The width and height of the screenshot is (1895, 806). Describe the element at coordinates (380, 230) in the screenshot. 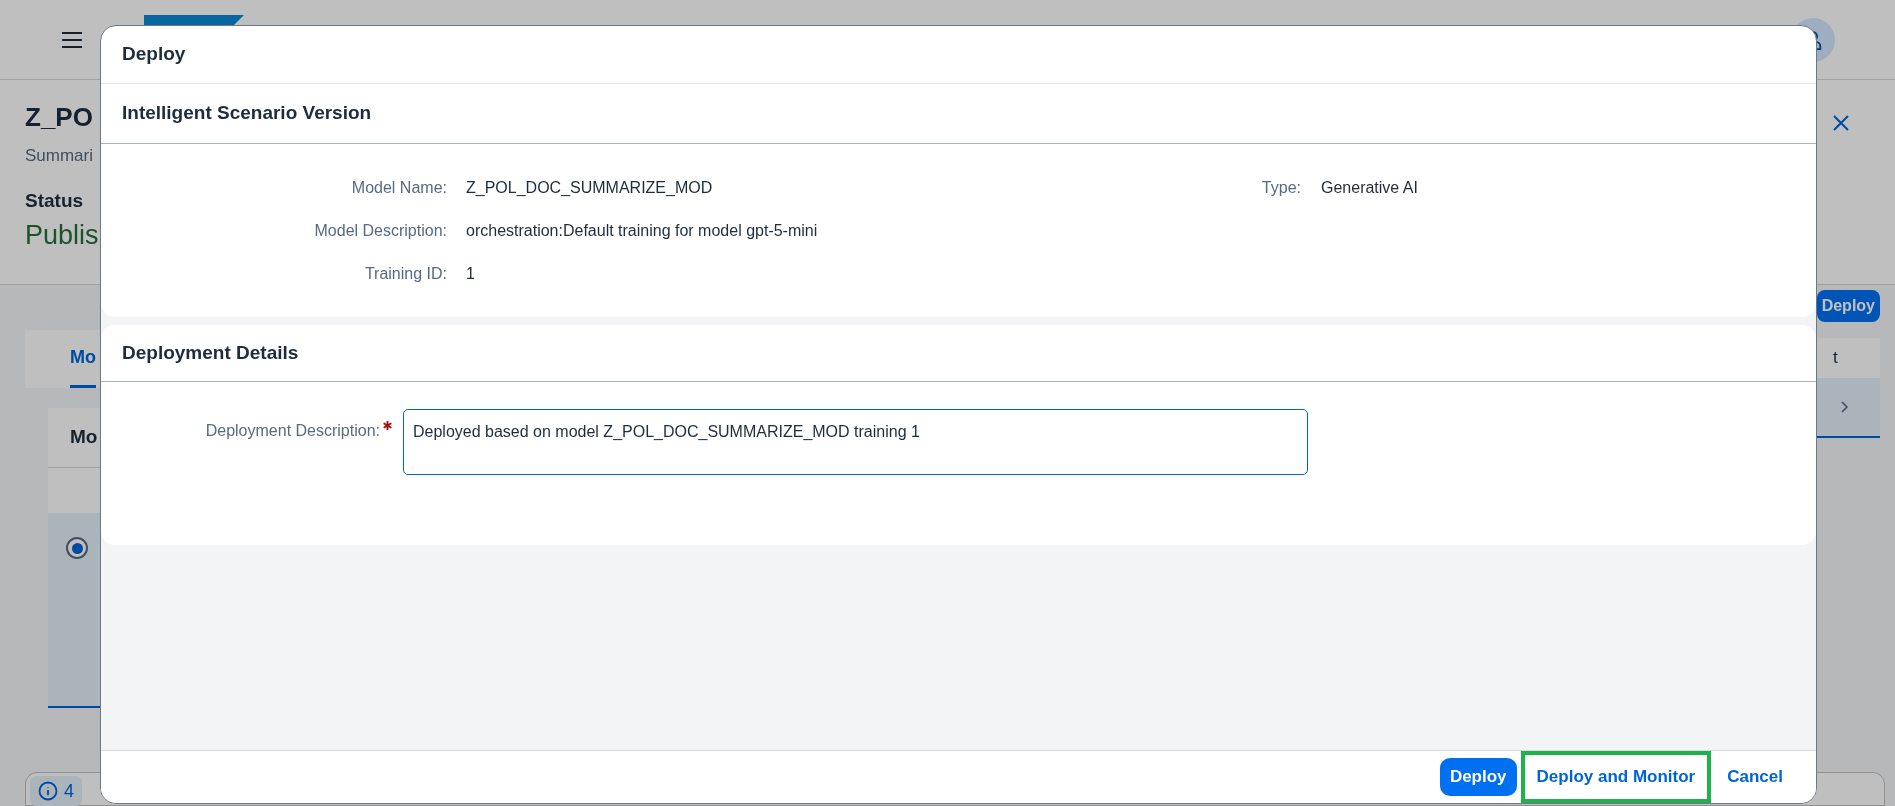

I see `field-label: Model Description:` at that location.